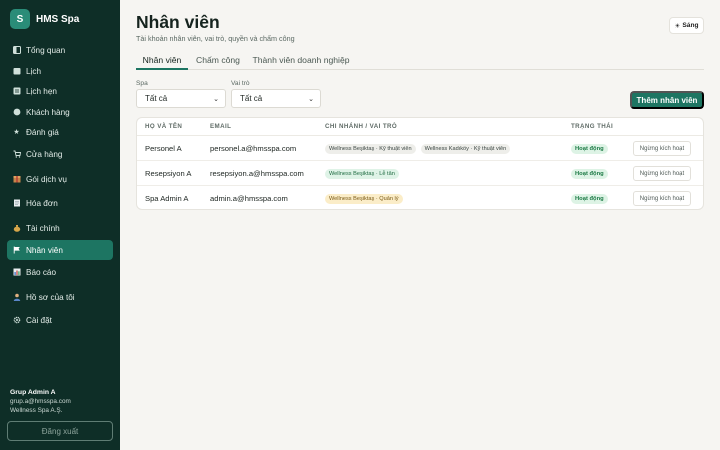 This screenshot has width=720, height=450. Describe the element at coordinates (60, 91) in the screenshot. I see `sidebar-item-appointments: Lịch hẹn` at that location.